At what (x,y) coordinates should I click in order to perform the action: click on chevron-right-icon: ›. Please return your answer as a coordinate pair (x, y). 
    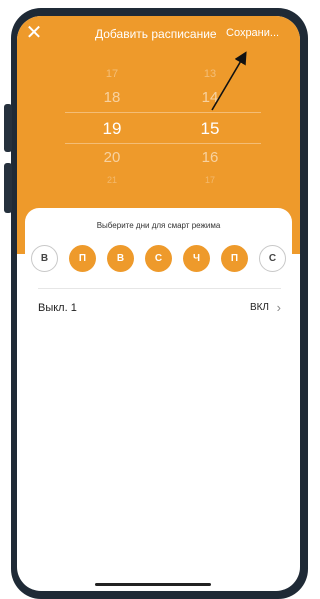
    Looking at the image, I should click on (279, 307).